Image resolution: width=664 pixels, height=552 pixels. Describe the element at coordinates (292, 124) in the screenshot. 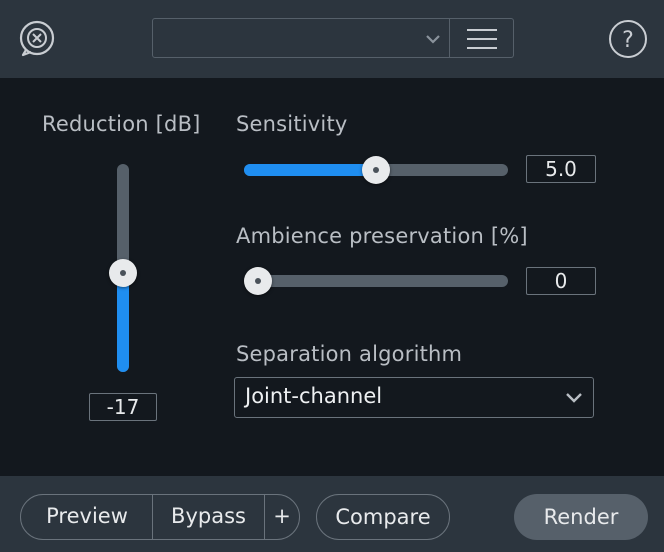

I see `sensitivity-label: Sensitivity` at that location.